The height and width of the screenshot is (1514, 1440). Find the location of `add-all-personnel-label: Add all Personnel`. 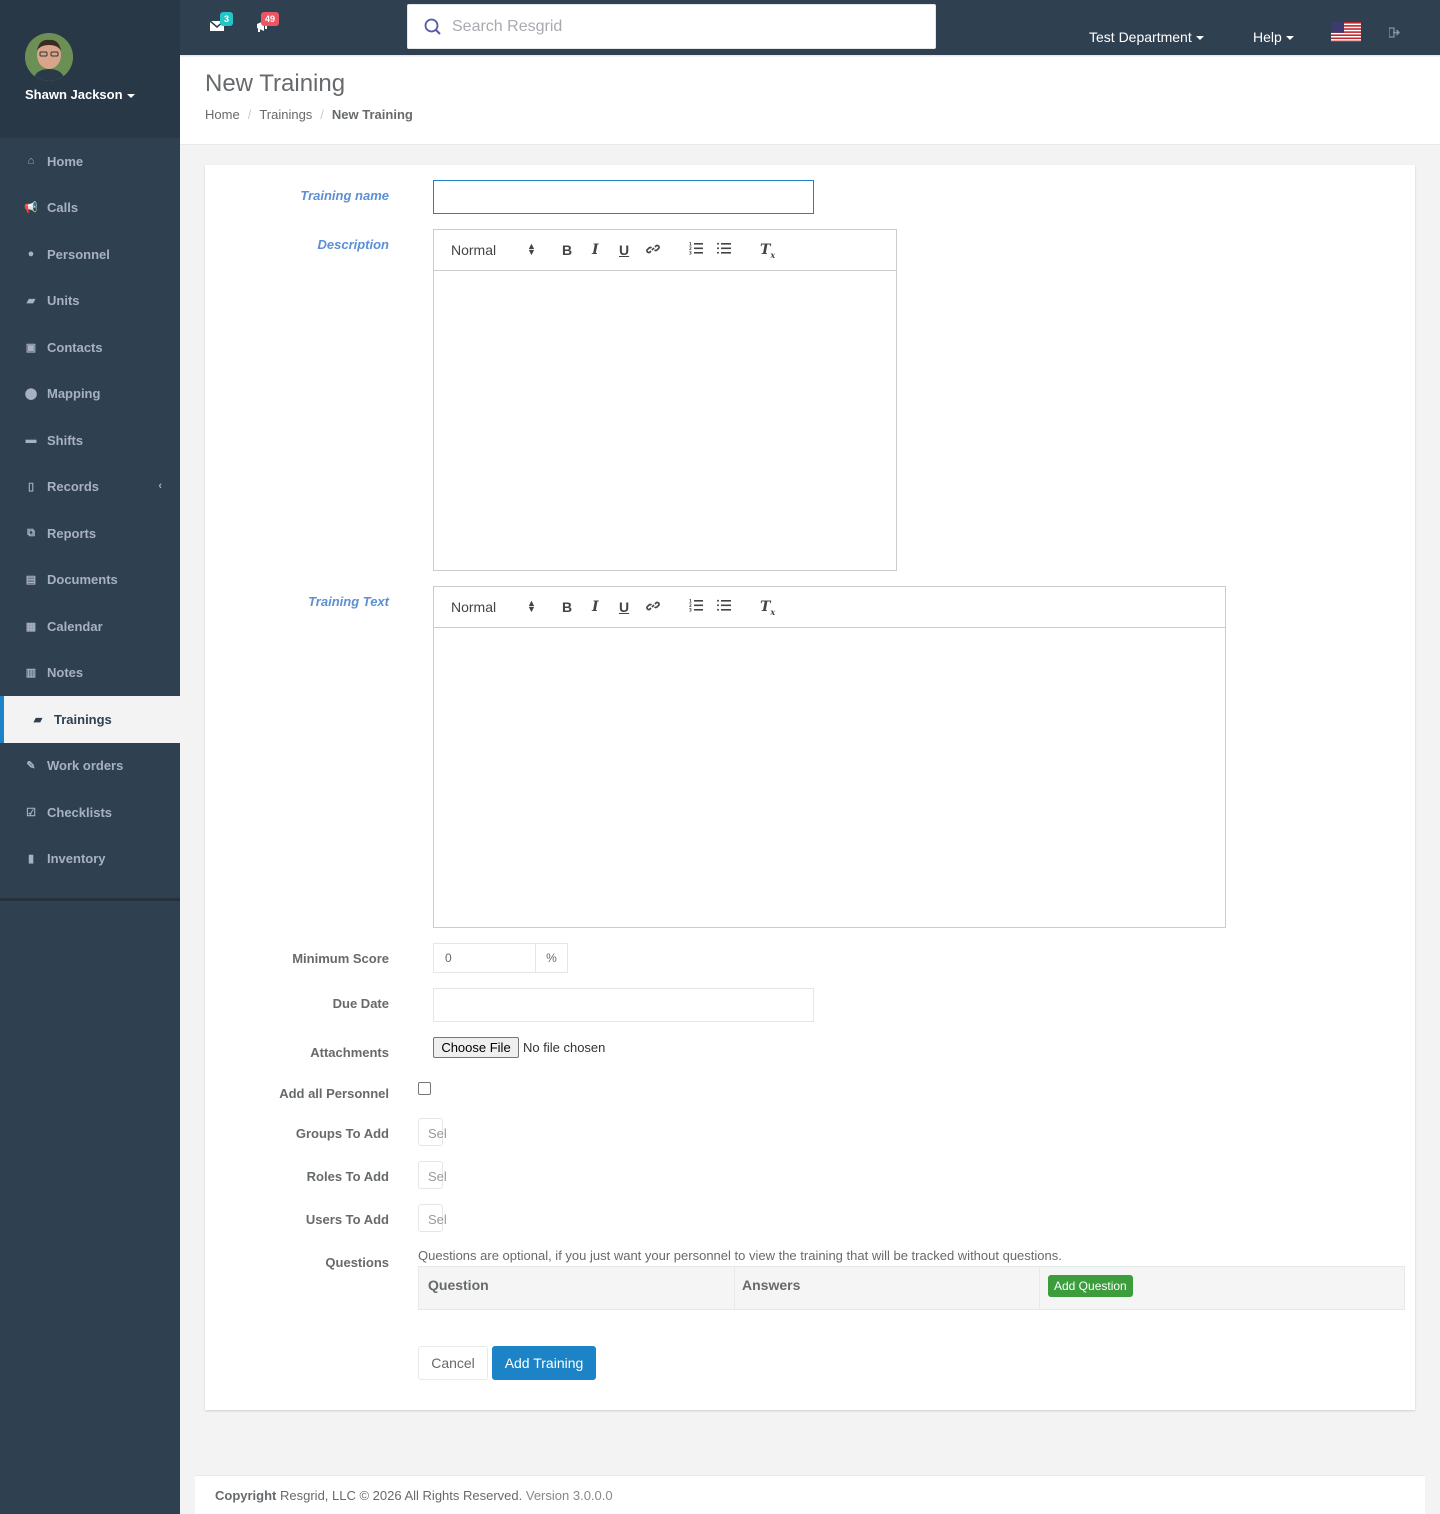

add-all-personnel-label: Add all Personnel is located at coordinates (334, 1093).